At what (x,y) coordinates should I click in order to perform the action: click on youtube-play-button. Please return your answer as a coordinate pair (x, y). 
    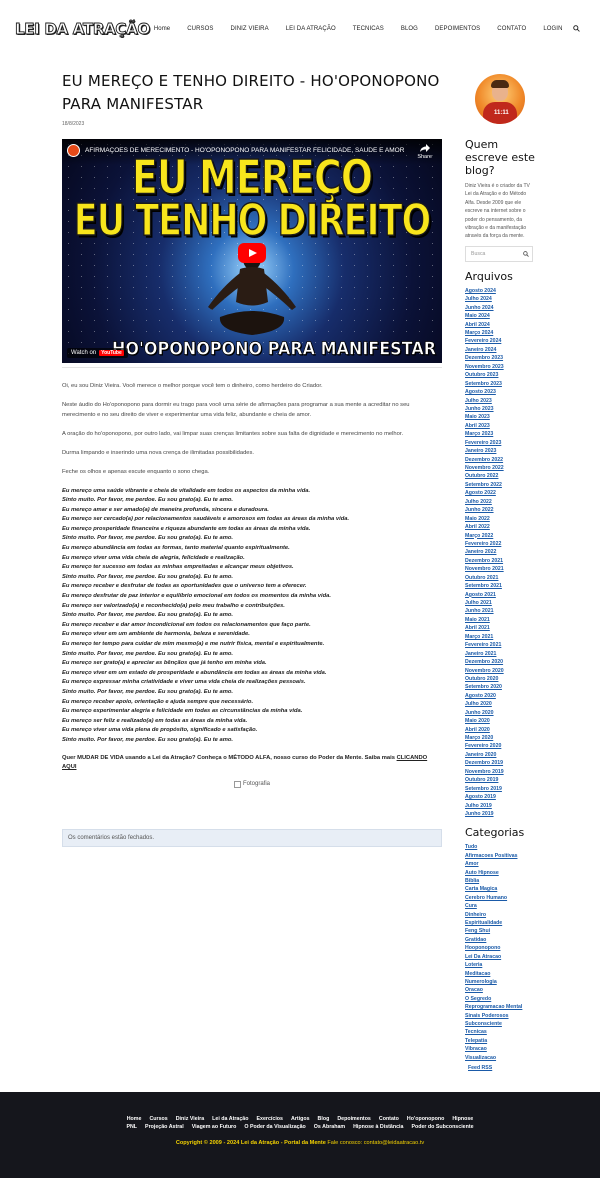
    Looking at the image, I should click on (252, 253).